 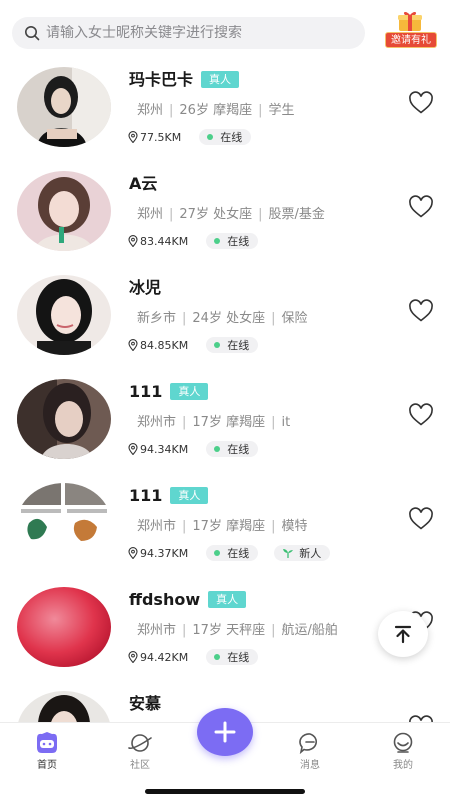 I want to click on user-name: 安慕, so click(x=145, y=703).